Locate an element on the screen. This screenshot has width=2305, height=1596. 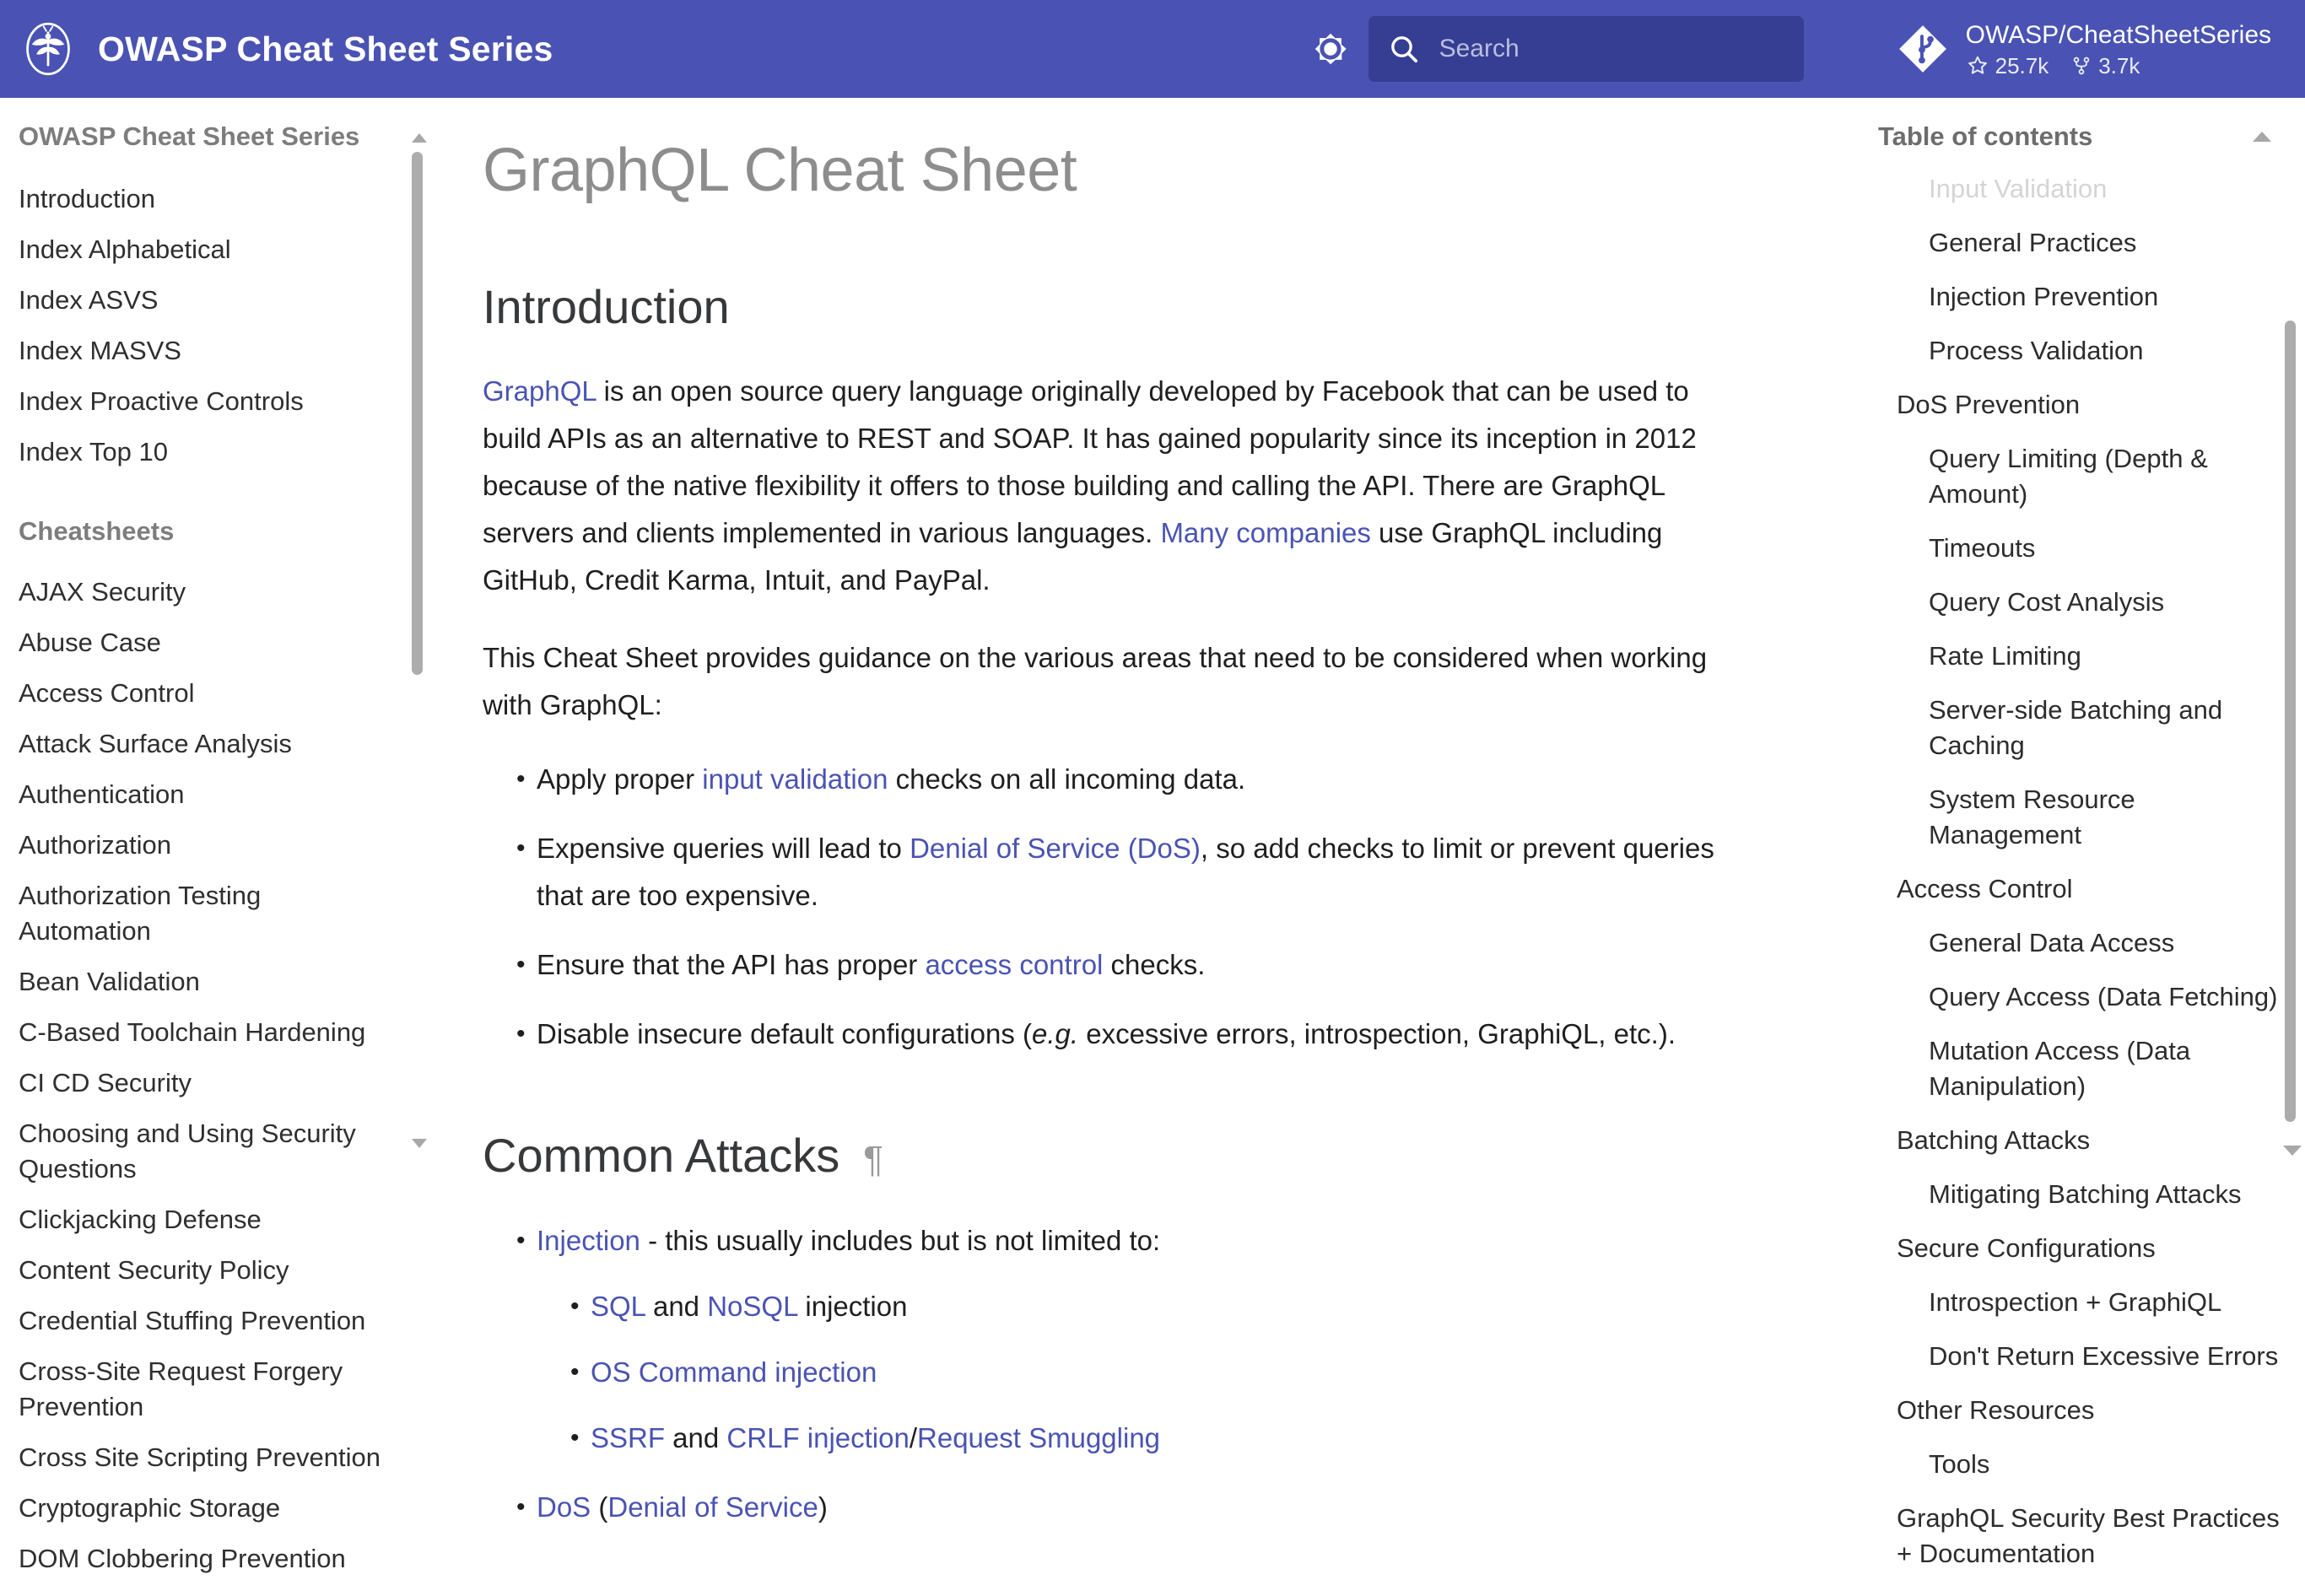
sidebar-item-authorization: Authorization is located at coordinates (202, 845).